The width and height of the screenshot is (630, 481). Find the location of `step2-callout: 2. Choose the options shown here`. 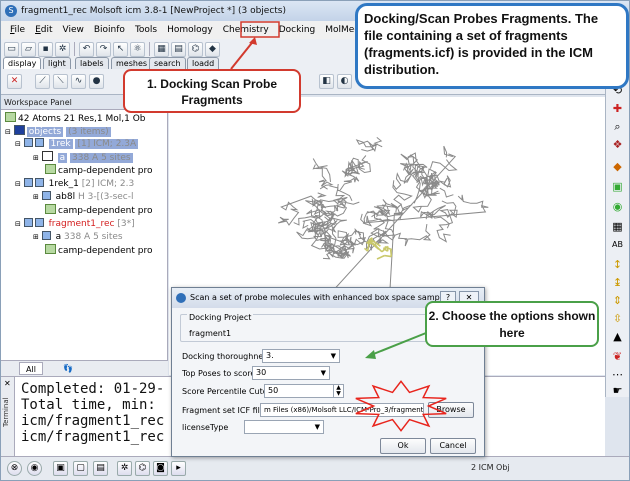

step2-callout: 2. Choose the options shown here is located at coordinates (512, 324).